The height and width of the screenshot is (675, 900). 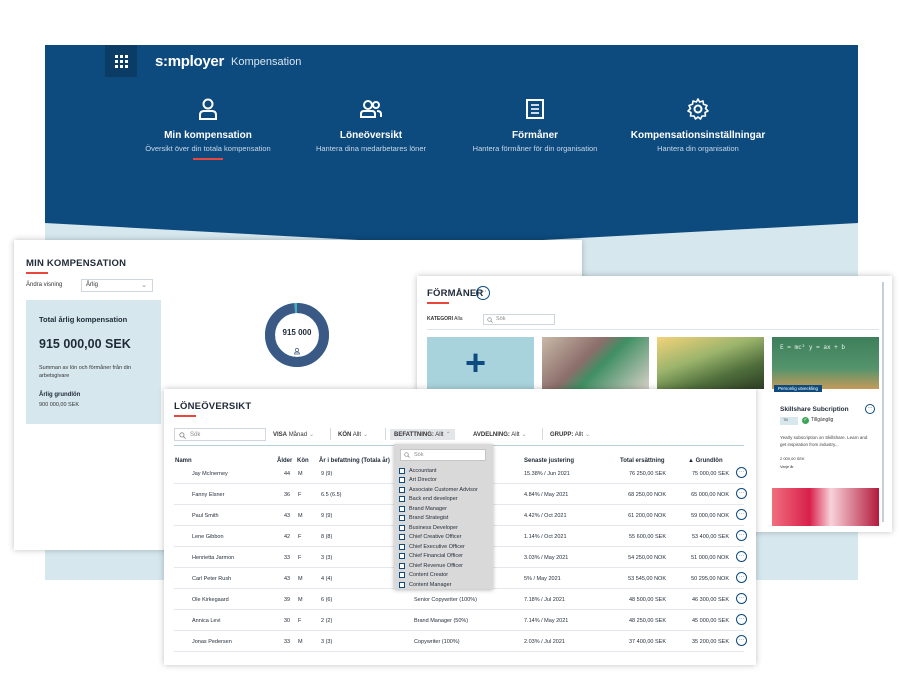 I want to click on view-select: Årlig ⌄, so click(x=117, y=285).